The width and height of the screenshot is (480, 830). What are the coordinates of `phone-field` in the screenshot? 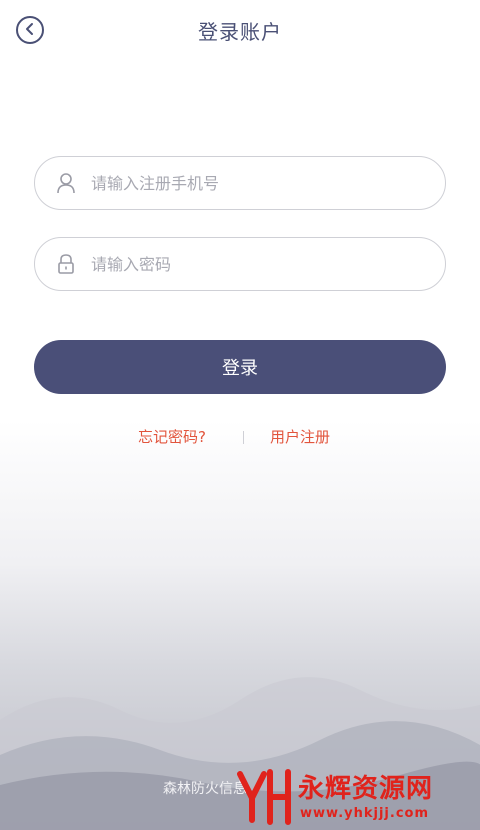 It's located at (240, 183).